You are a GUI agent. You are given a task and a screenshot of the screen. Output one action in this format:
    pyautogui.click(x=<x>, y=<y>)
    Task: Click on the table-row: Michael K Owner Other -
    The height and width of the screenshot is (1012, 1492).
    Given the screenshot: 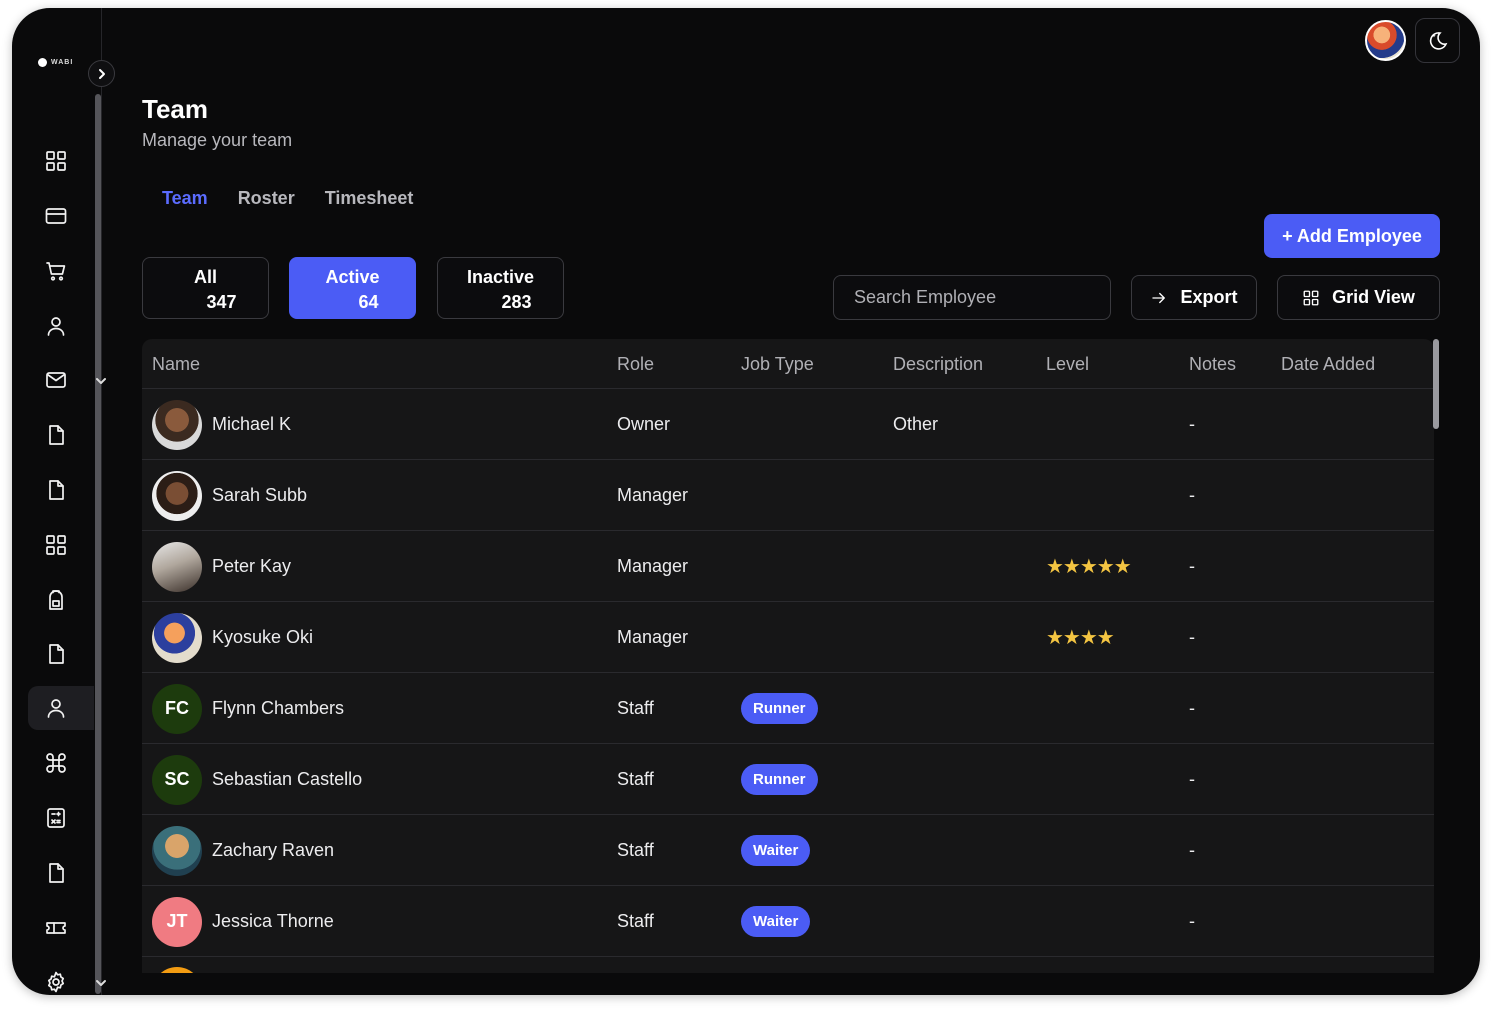 What is the action you would take?
    pyautogui.click(x=788, y=424)
    